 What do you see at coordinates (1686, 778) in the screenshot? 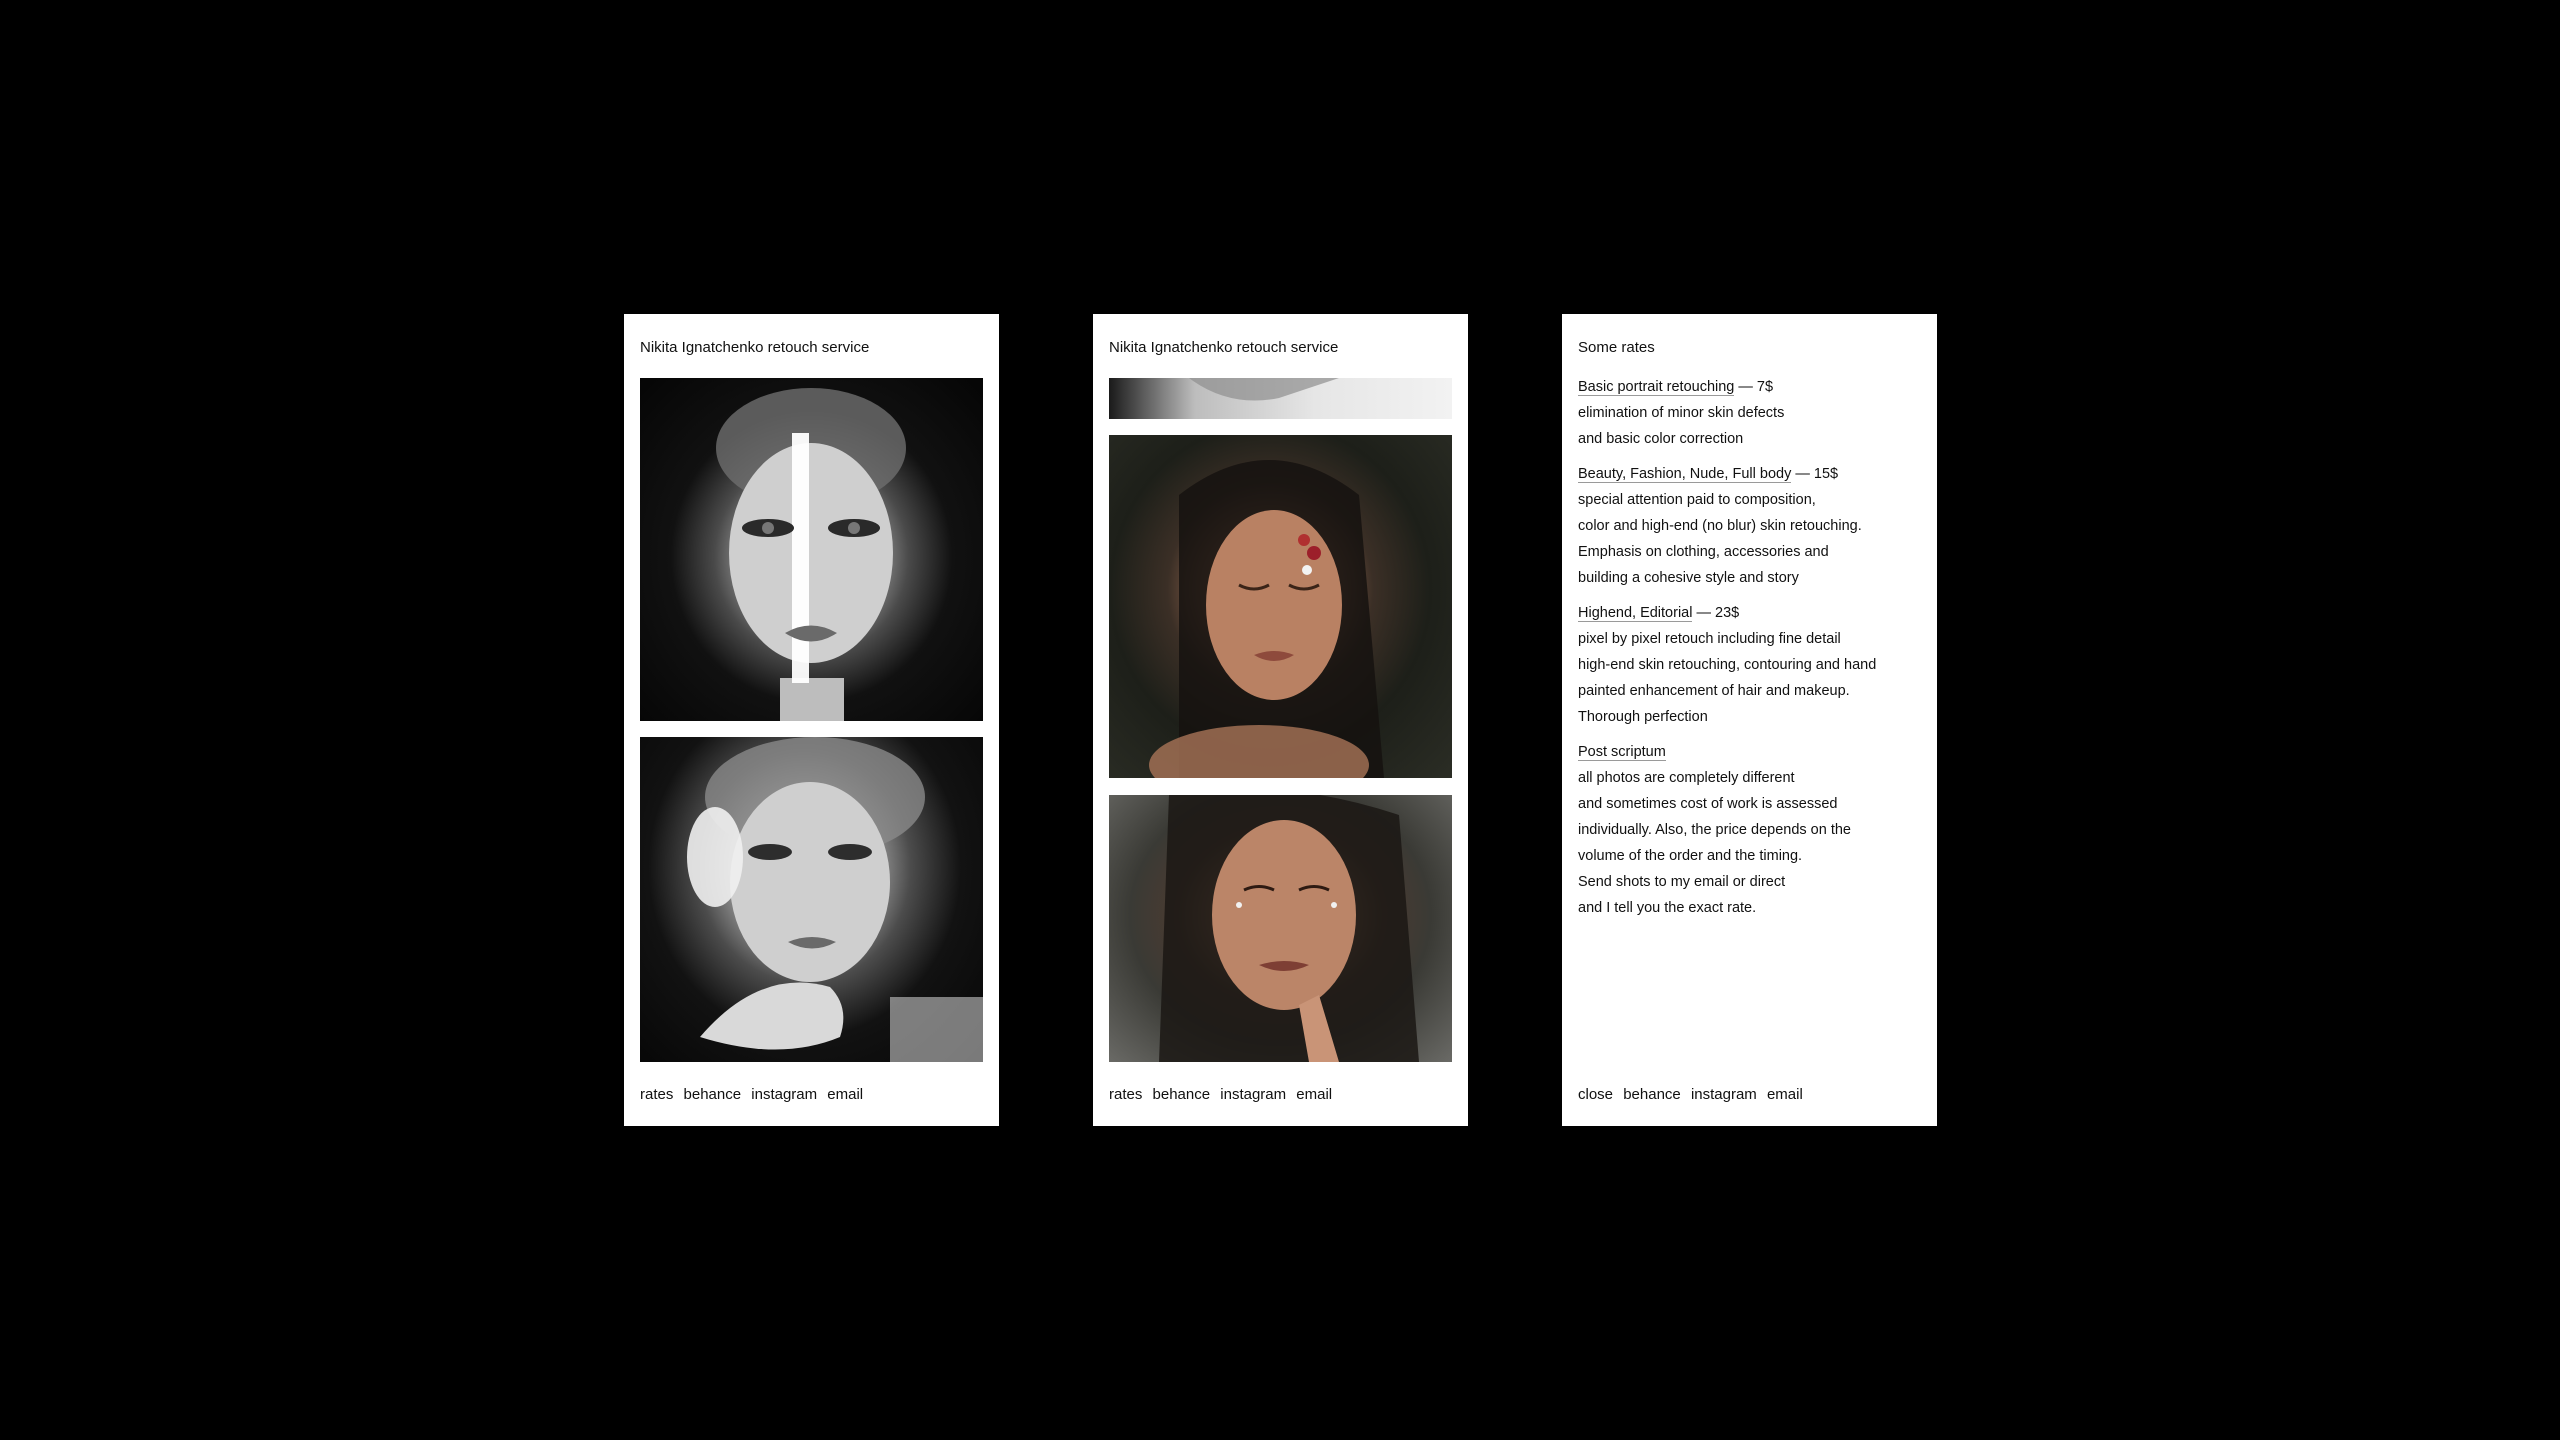
I see `rate-description-line: all photos are completely different` at bounding box center [1686, 778].